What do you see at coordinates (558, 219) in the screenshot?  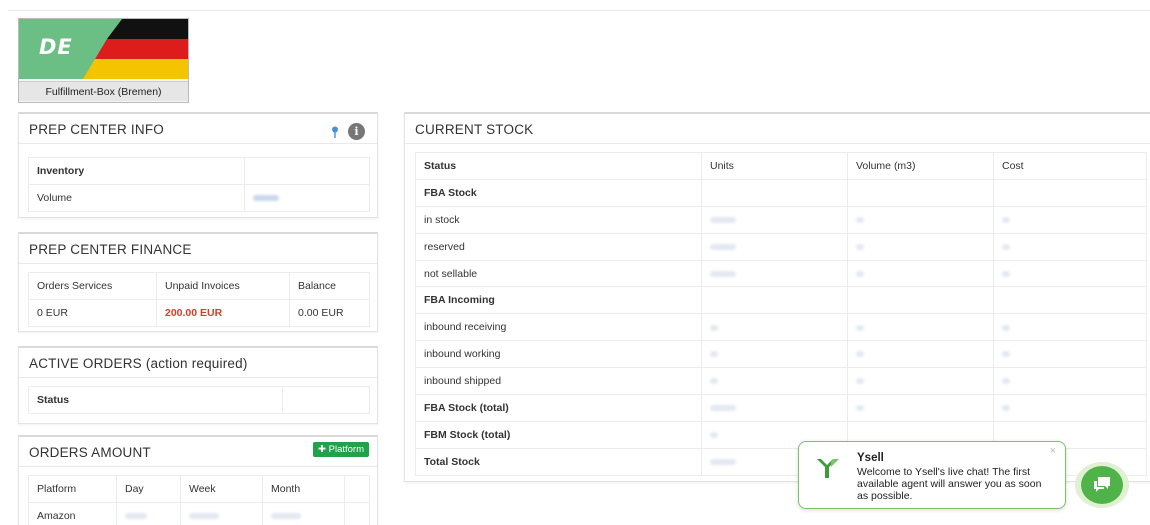 I see `stock-row-label: in stock` at bounding box center [558, 219].